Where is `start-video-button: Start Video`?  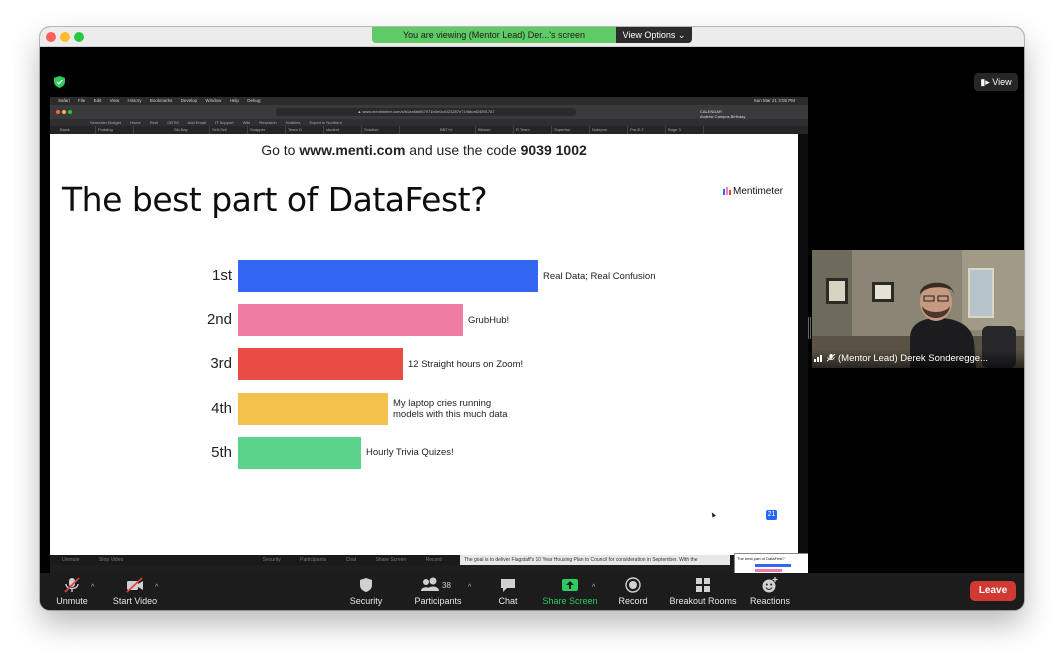 start-video-button: Start Video is located at coordinates (135, 591).